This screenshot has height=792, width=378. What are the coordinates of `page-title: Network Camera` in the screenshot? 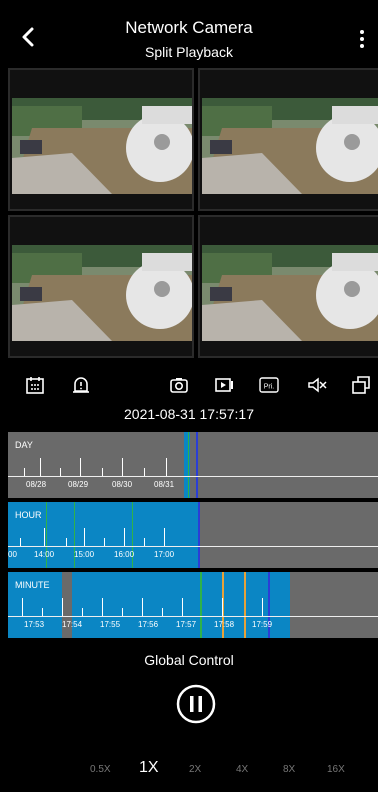 It's located at (189, 27).